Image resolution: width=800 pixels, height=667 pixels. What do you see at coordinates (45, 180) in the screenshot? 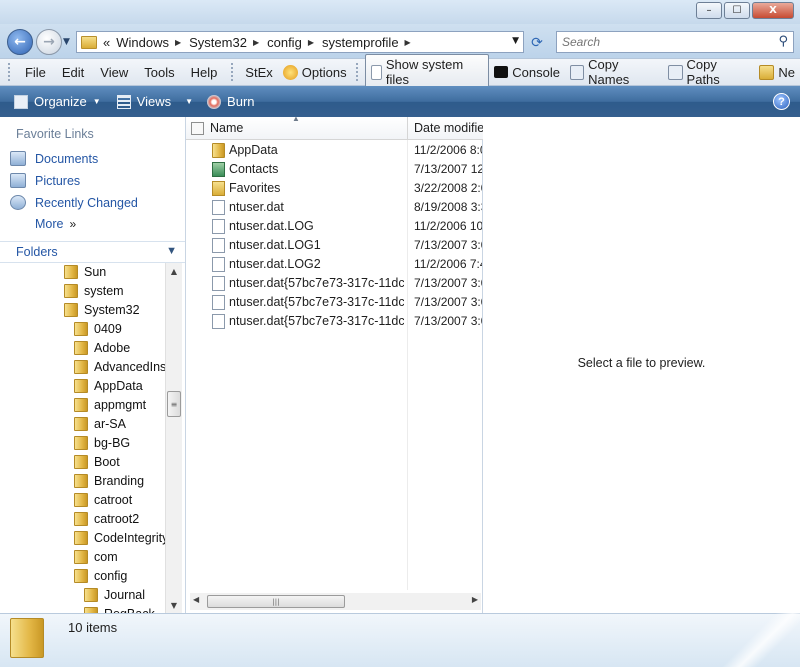
I see `favorite-link-pictures: Pictures` at bounding box center [45, 180].